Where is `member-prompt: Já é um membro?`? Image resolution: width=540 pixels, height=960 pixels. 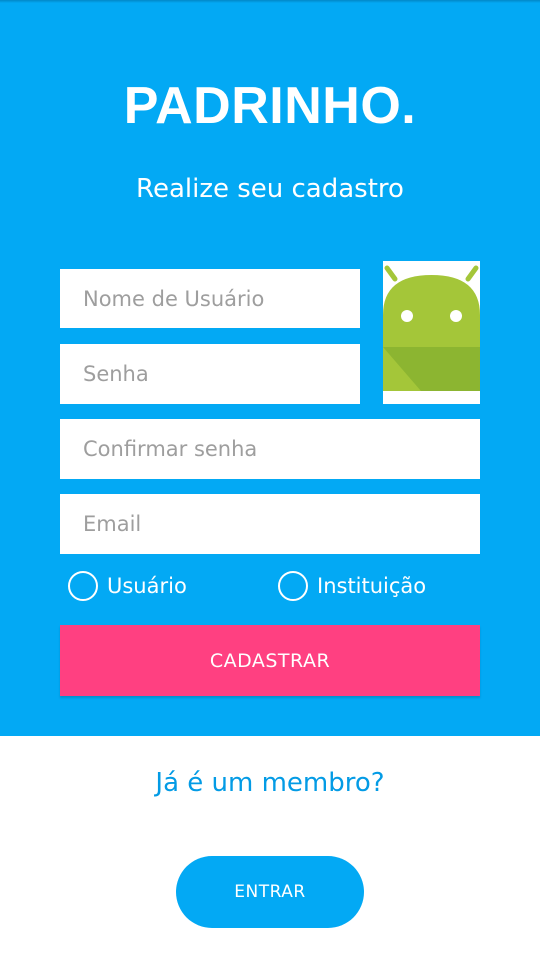 member-prompt: Já é um membro? is located at coordinates (270, 783).